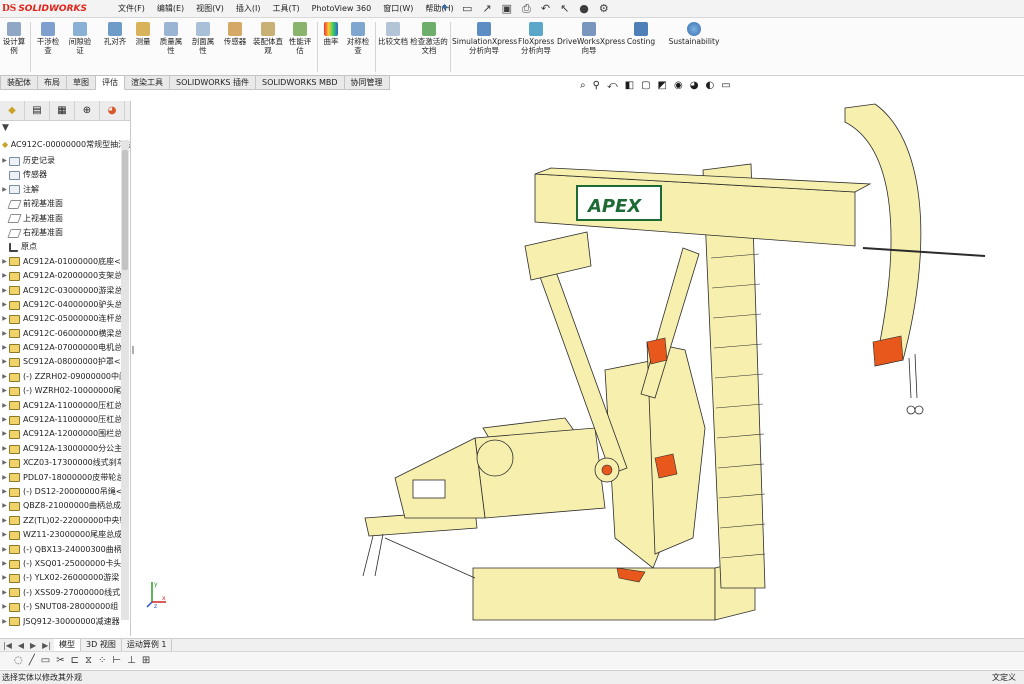  I want to click on property-manager-icon: ▤, so click(37, 110).